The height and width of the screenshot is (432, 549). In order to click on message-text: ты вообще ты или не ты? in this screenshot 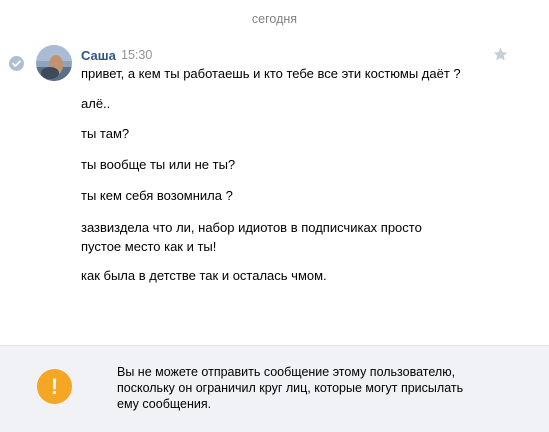, I will do `click(286, 164)`.